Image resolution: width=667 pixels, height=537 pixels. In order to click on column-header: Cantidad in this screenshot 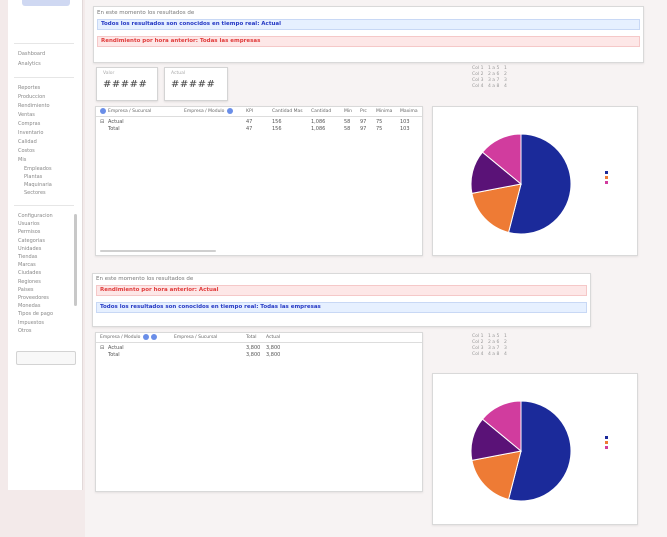, I will do `click(321, 111)`.